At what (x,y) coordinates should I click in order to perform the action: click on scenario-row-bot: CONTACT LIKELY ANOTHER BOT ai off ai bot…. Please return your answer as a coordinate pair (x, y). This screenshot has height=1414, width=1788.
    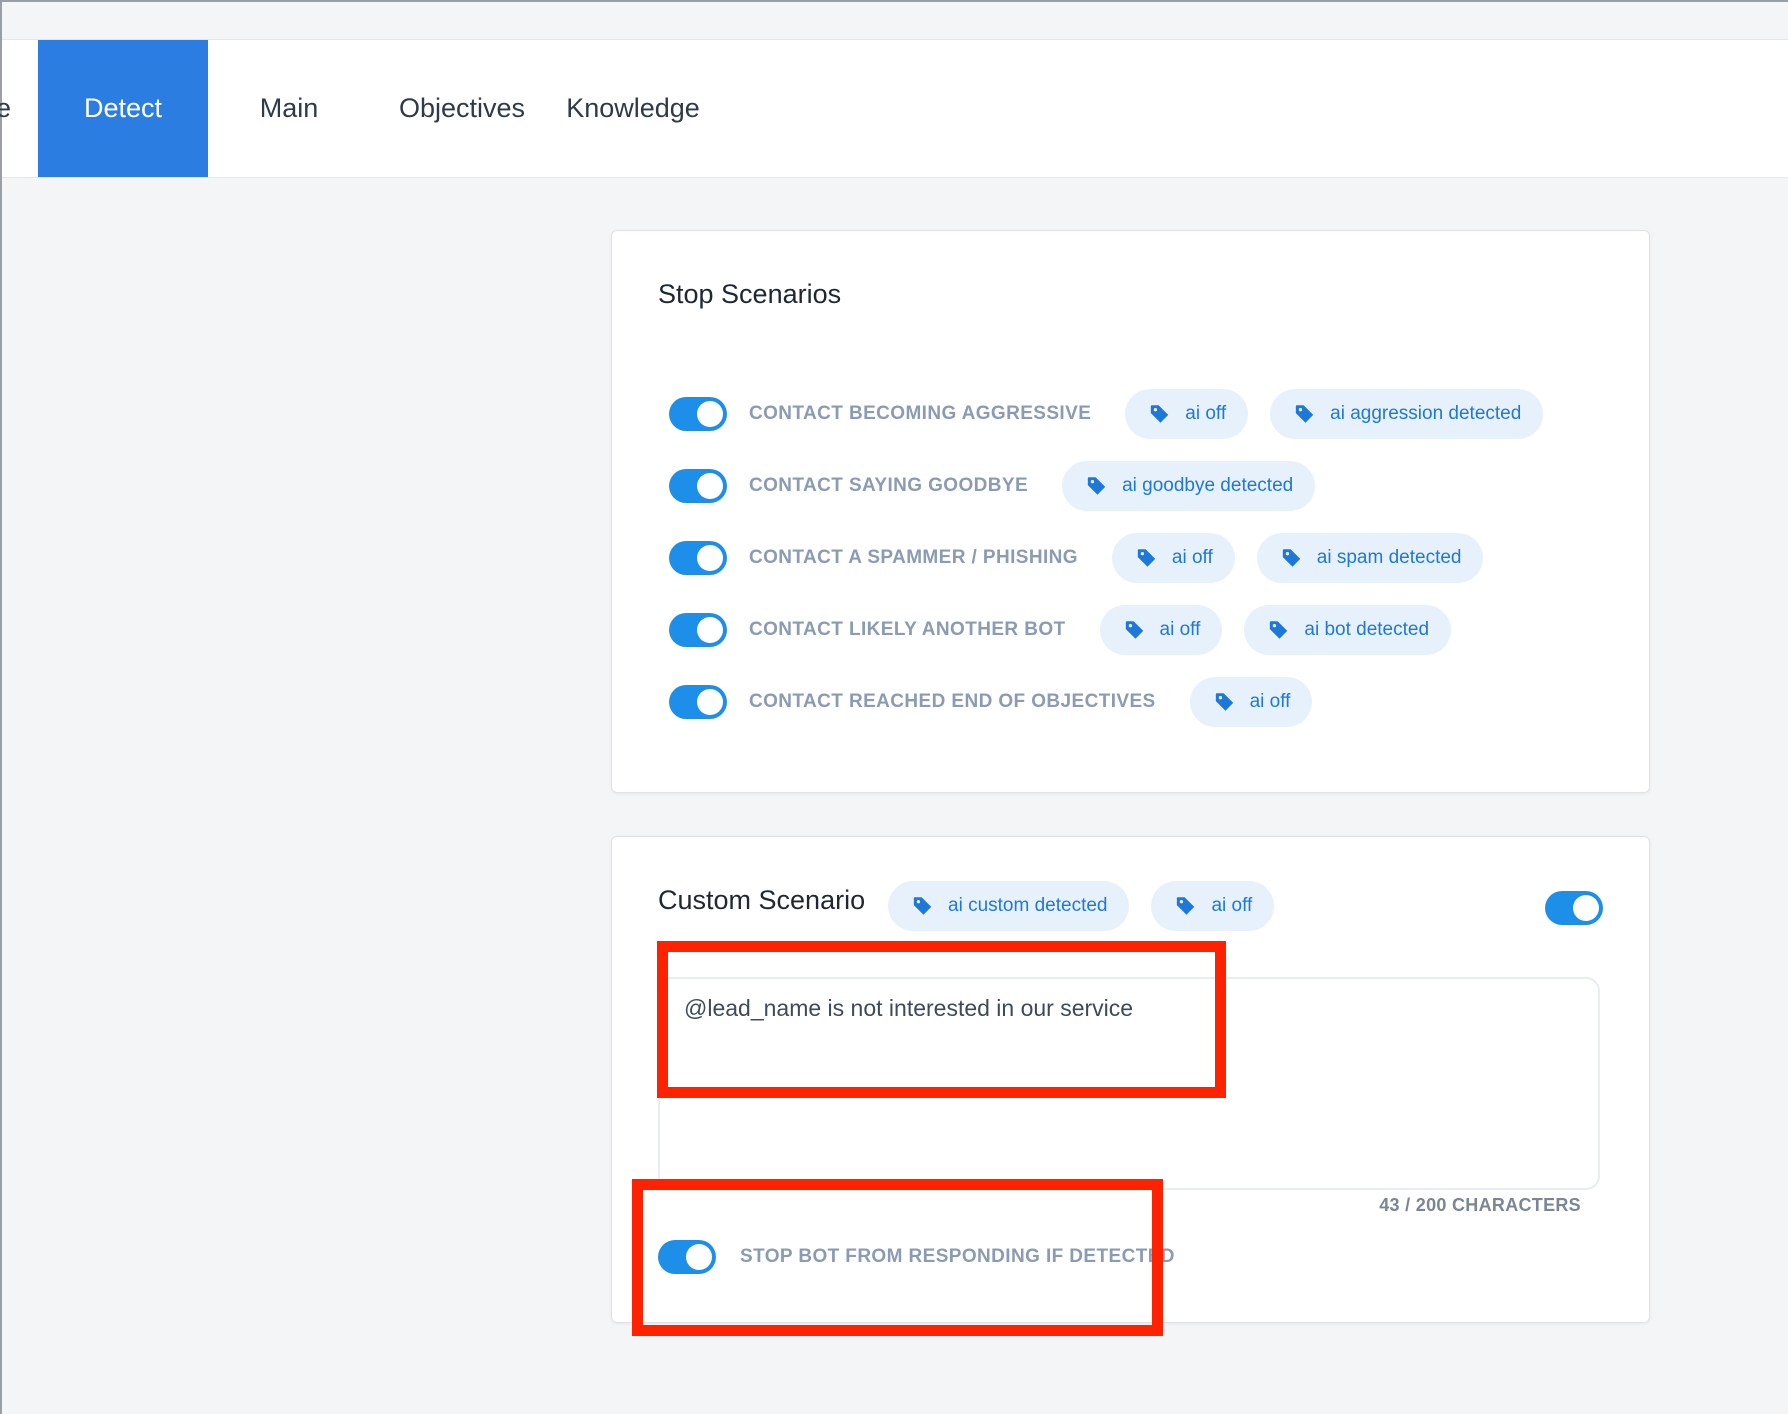
    Looking at the image, I should click on (1060, 630).